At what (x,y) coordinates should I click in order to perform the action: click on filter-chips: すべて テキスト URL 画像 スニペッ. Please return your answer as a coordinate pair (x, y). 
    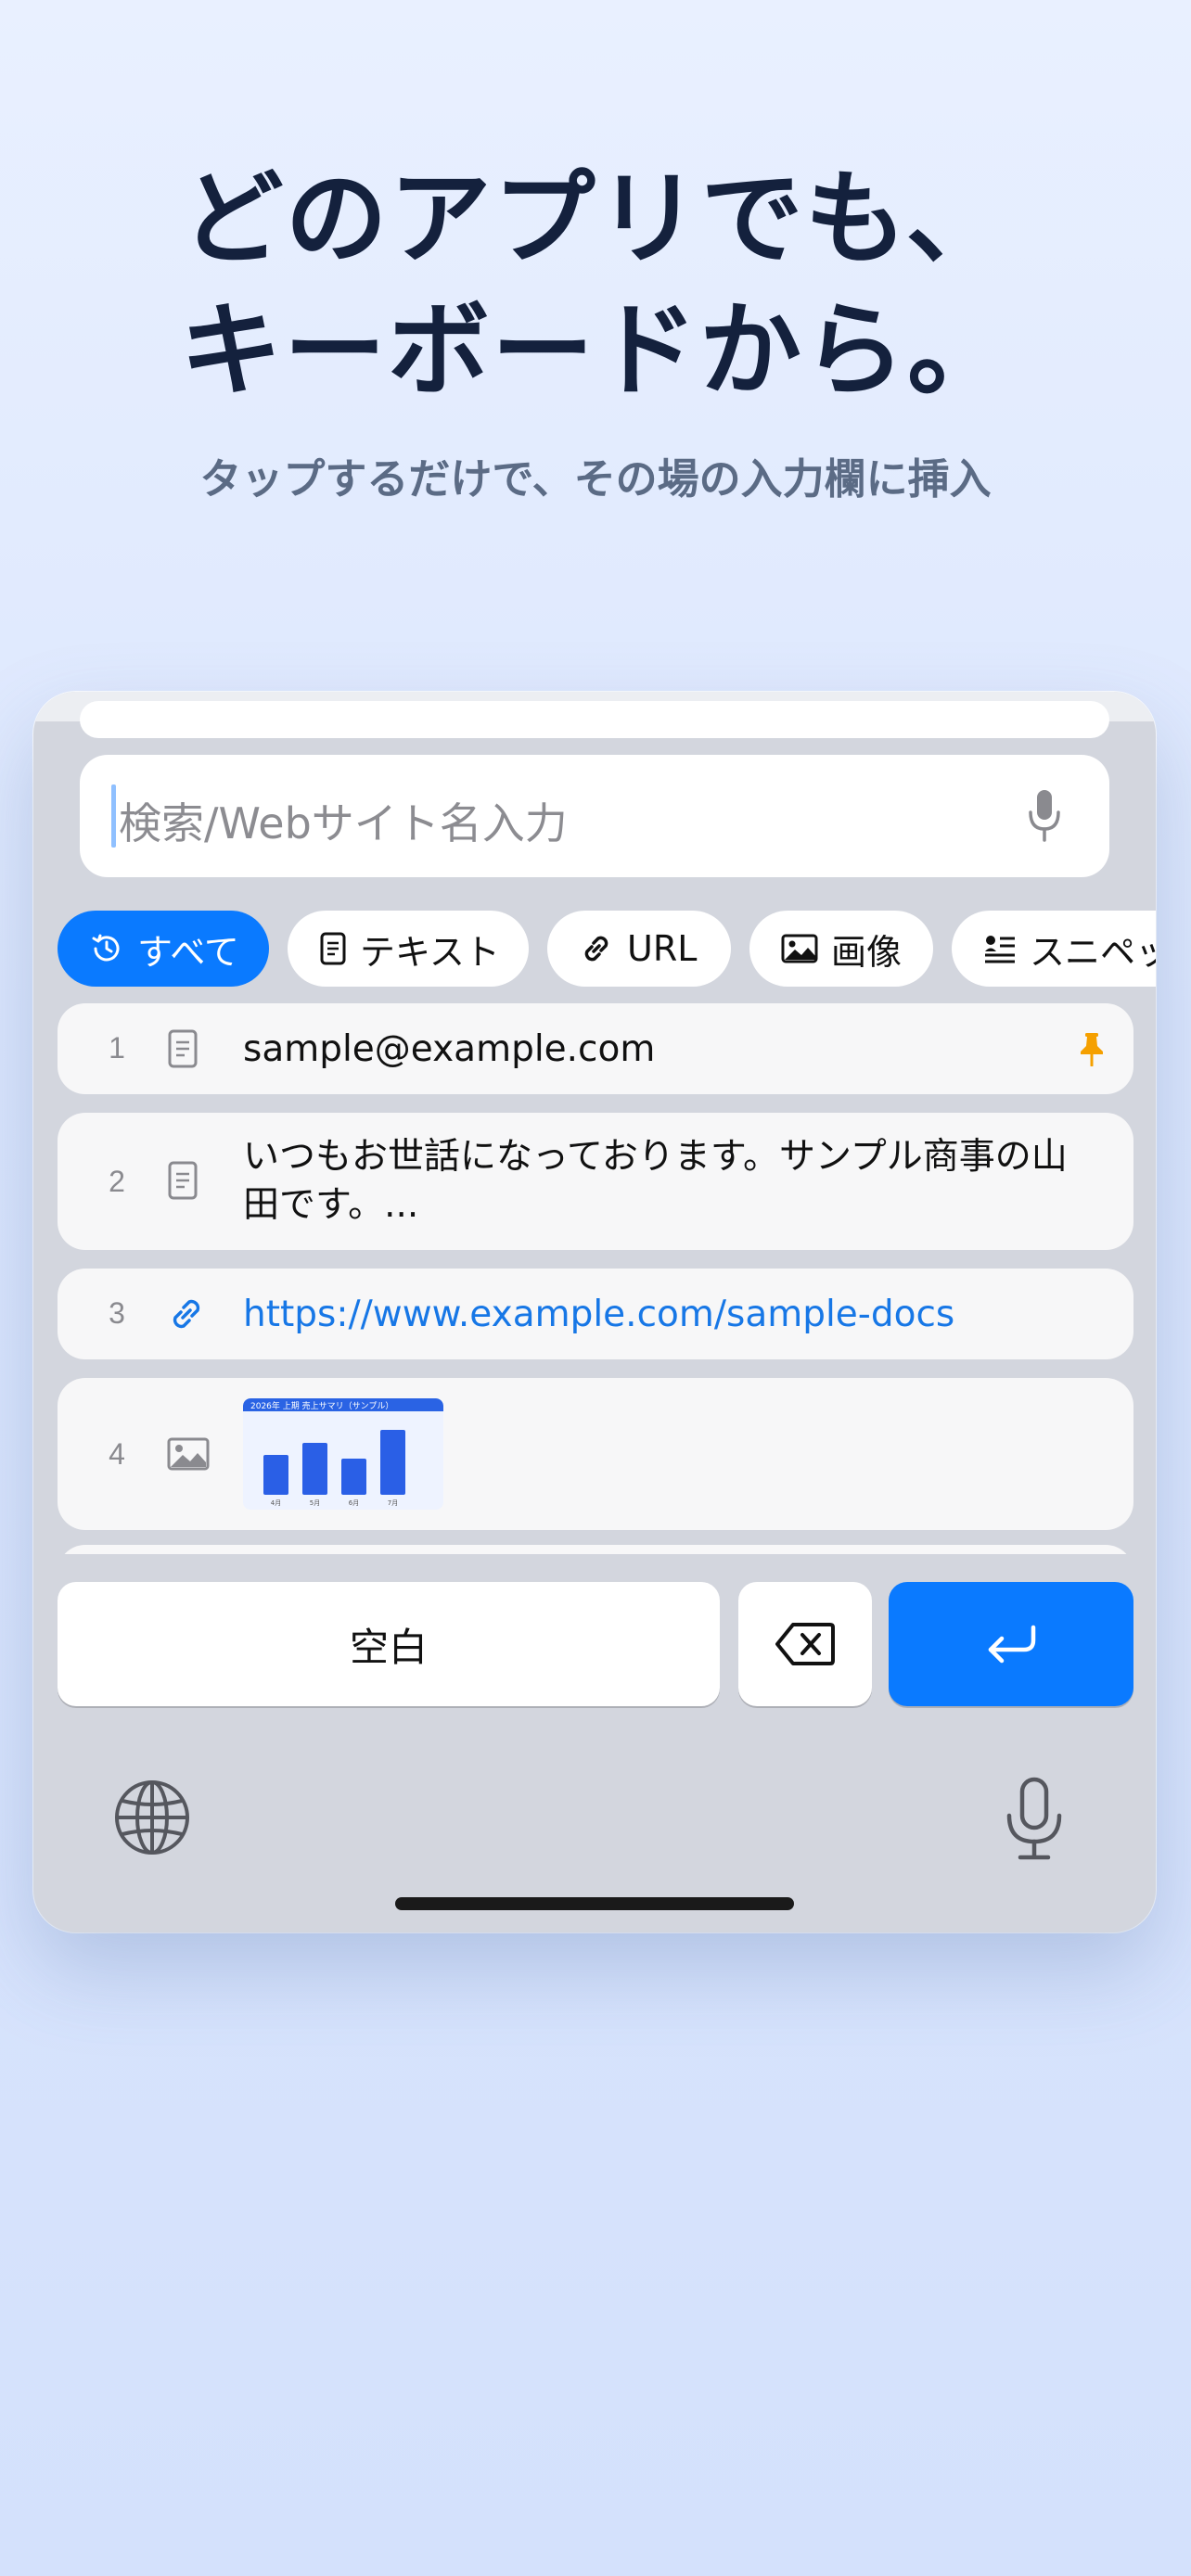
    Looking at the image, I should click on (607, 950).